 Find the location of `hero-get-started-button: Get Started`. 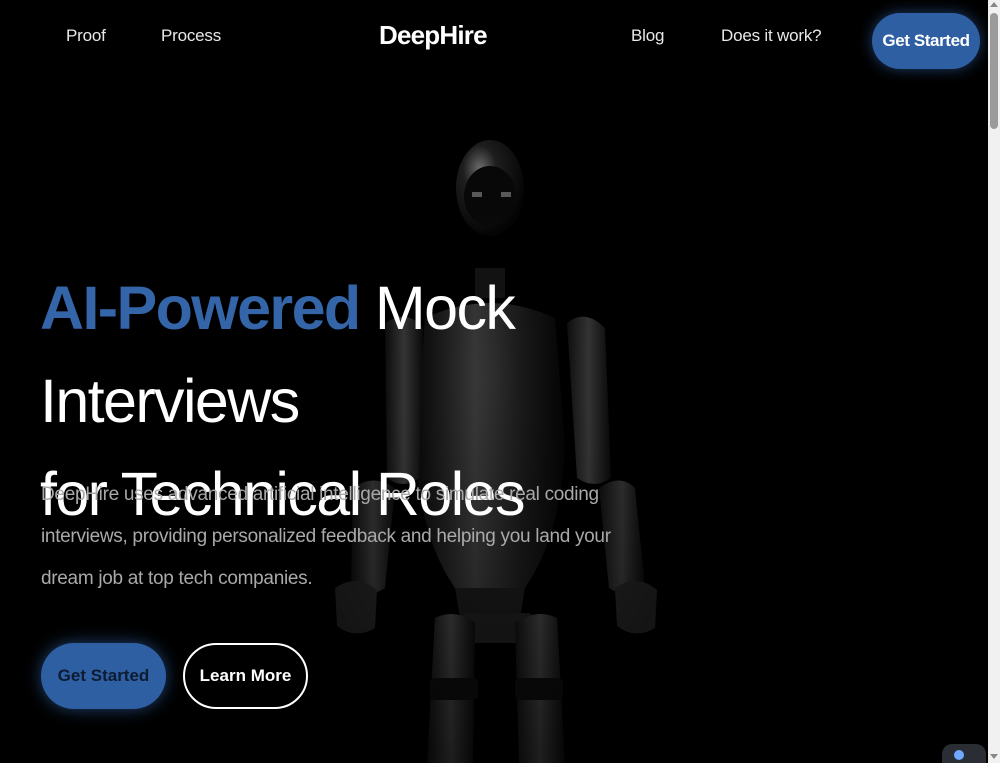

hero-get-started-button: Get Started is located at coordinates (103, 676).